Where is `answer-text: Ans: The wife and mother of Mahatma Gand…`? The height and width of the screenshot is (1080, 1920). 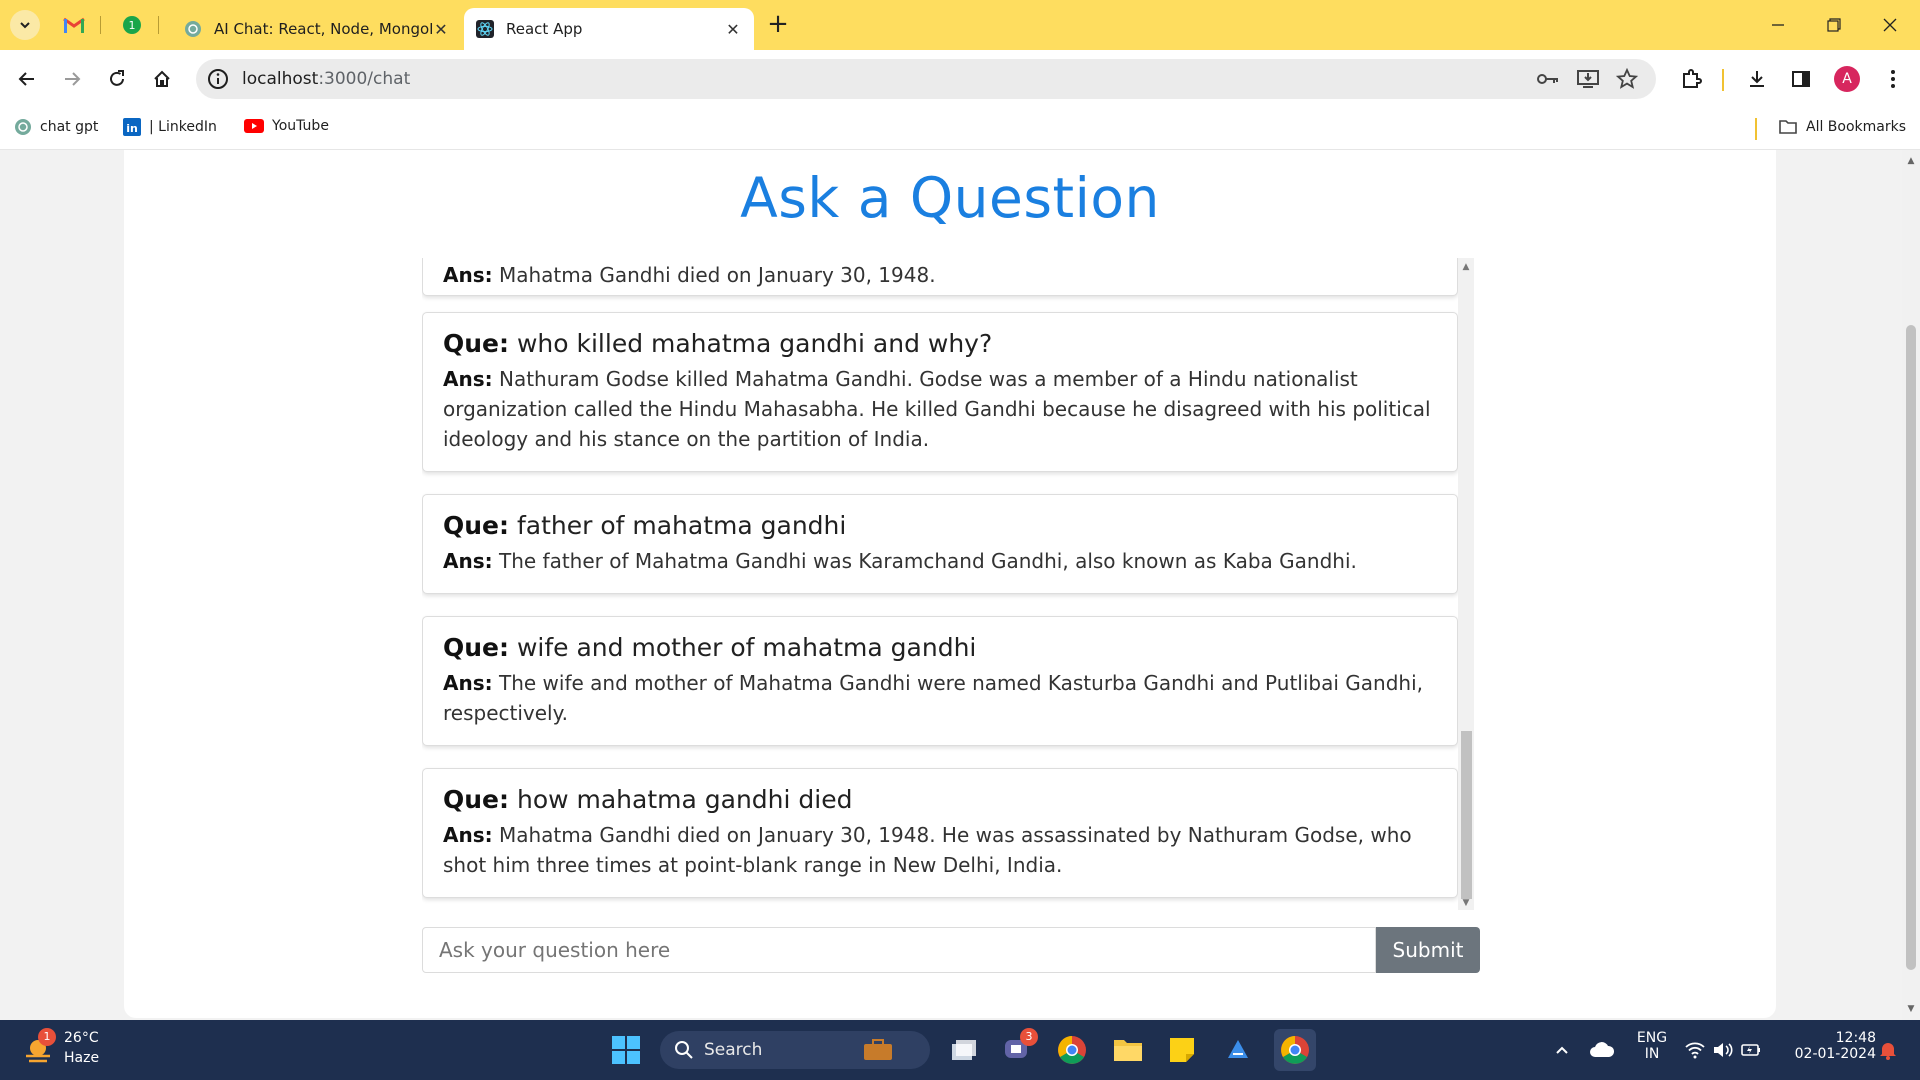
answer-text: Ans: The wife and mother of Mahatma Gand… is located at coordinates (940, 698).